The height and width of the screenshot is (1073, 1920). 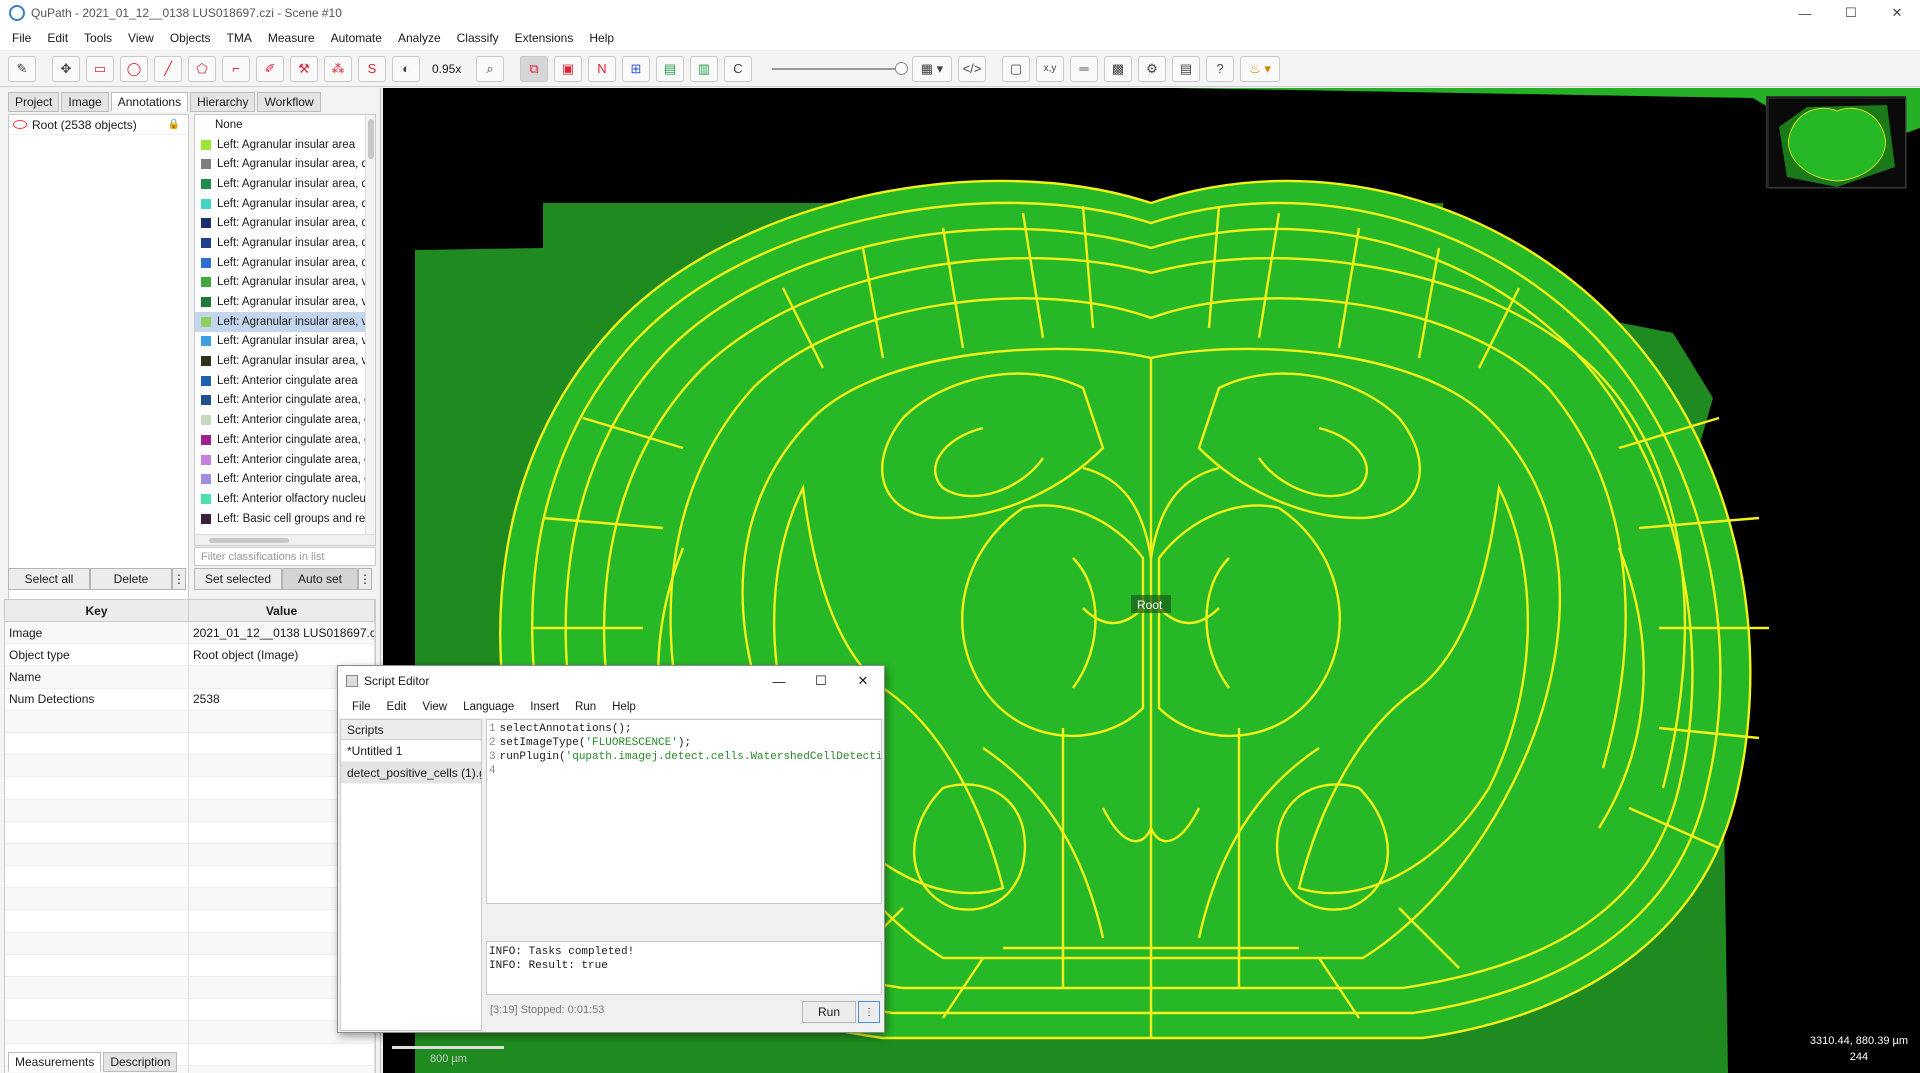 What do you see at coordinates (66, 68) in the screenshot?
I see `move-tool-icon: ✥` at bounding box center [66, 68].